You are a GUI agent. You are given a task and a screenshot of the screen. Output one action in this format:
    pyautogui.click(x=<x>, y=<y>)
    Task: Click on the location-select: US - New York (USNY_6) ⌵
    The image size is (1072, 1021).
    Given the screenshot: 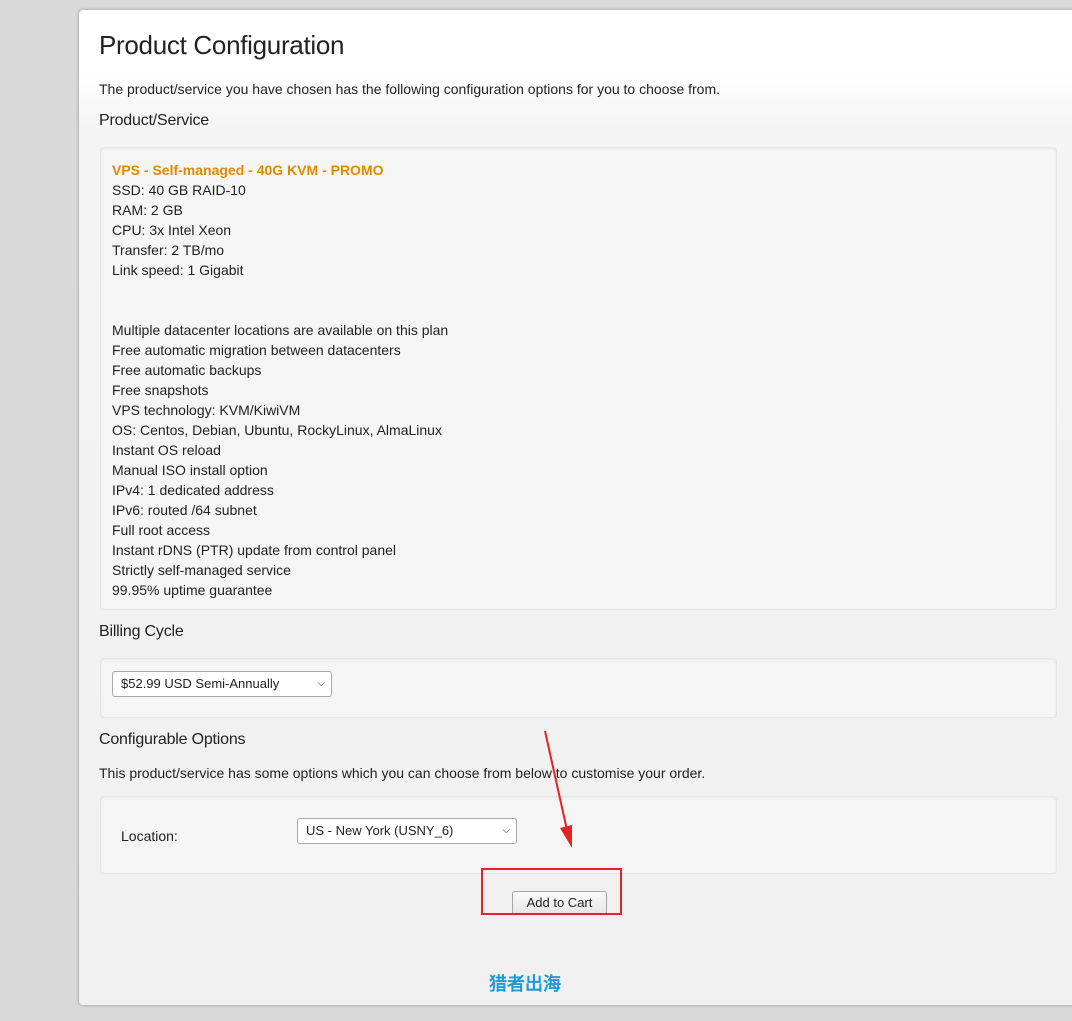 What is the action you would take?
    pyautogui.click(x=407, y=831)
    